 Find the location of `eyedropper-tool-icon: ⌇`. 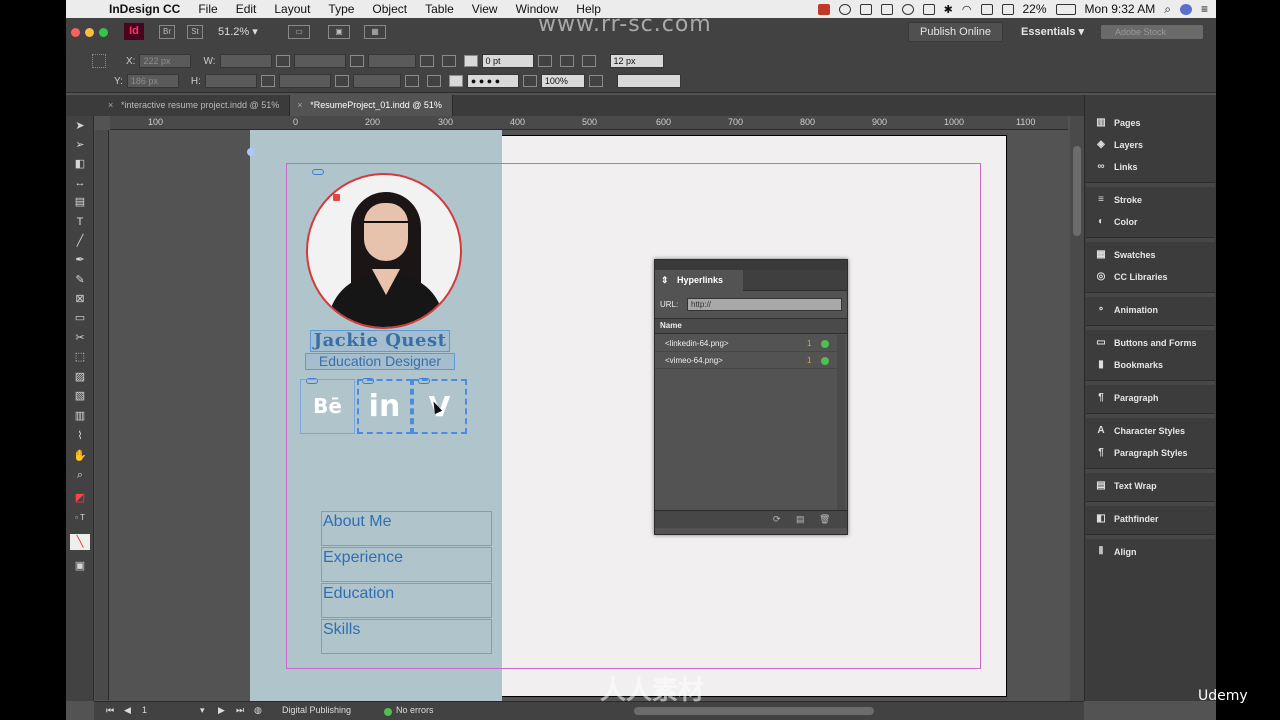

eyedropper-tool-icon: ⌇ is located at coordinates (80, 436).